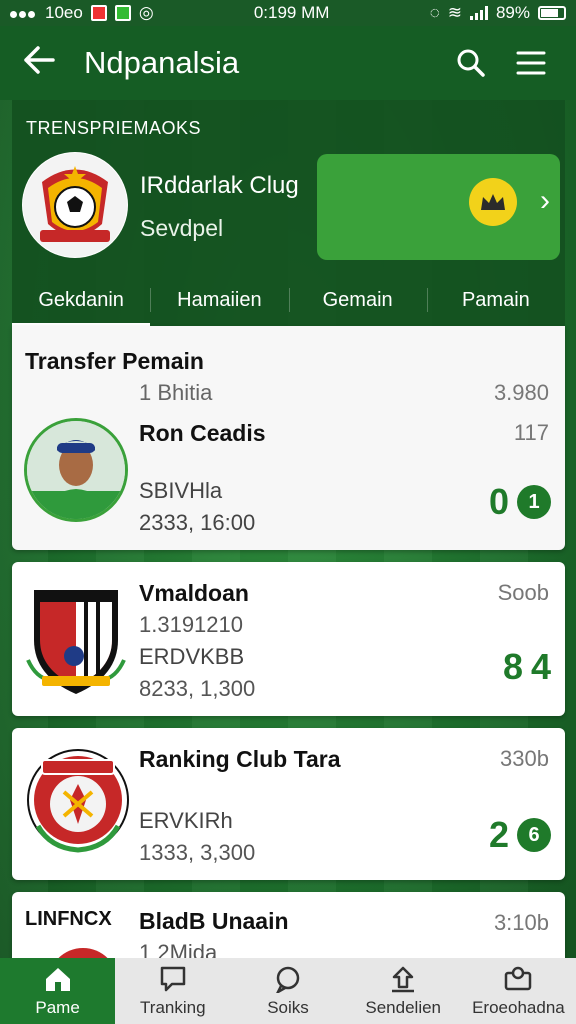 The image size is (576, 1024). I want to click on ranking-title: Ranking Club Tara, so click(240, 759).